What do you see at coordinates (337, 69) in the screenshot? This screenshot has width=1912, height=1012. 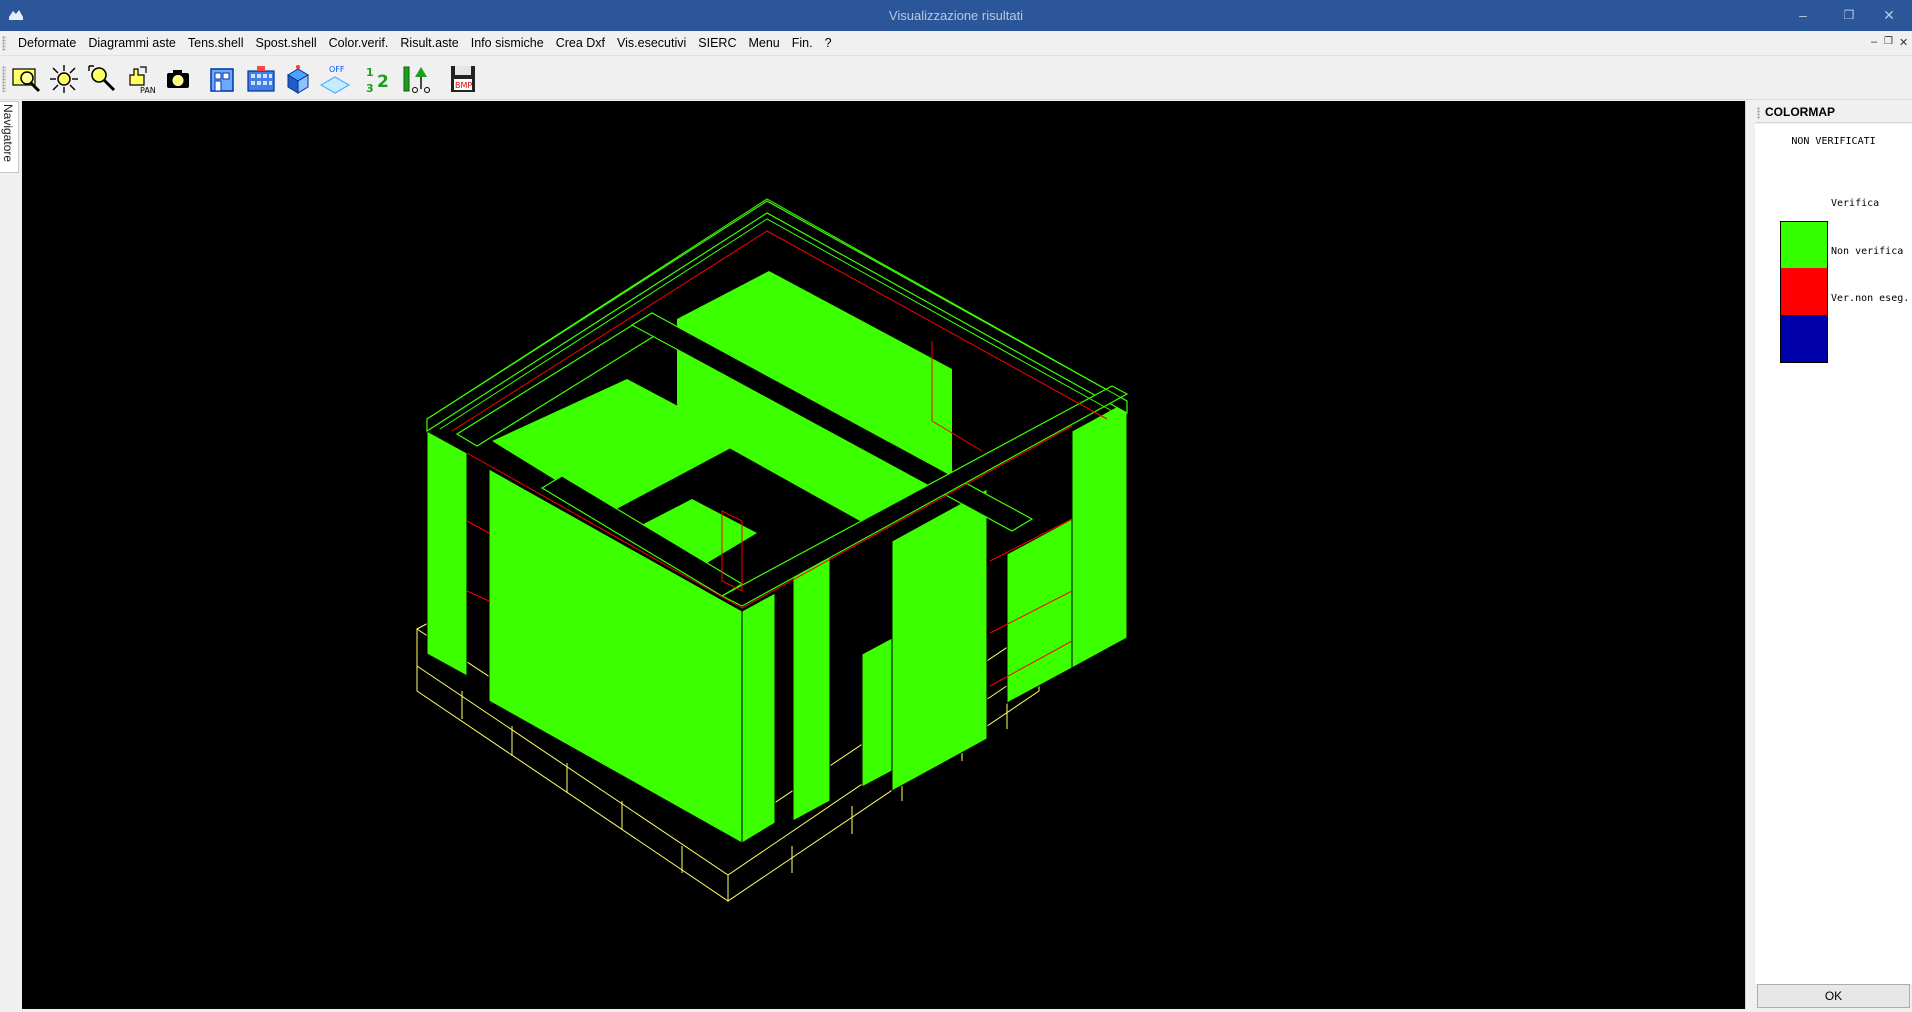 I see `off-label: OFF` at bounding box center [337, 69].